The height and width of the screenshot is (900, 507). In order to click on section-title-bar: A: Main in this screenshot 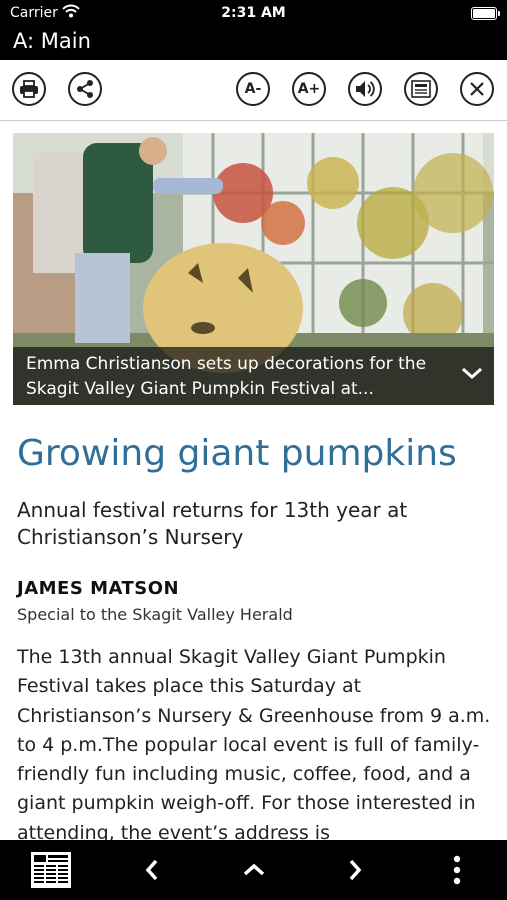, I will do `click(253, 44)`.